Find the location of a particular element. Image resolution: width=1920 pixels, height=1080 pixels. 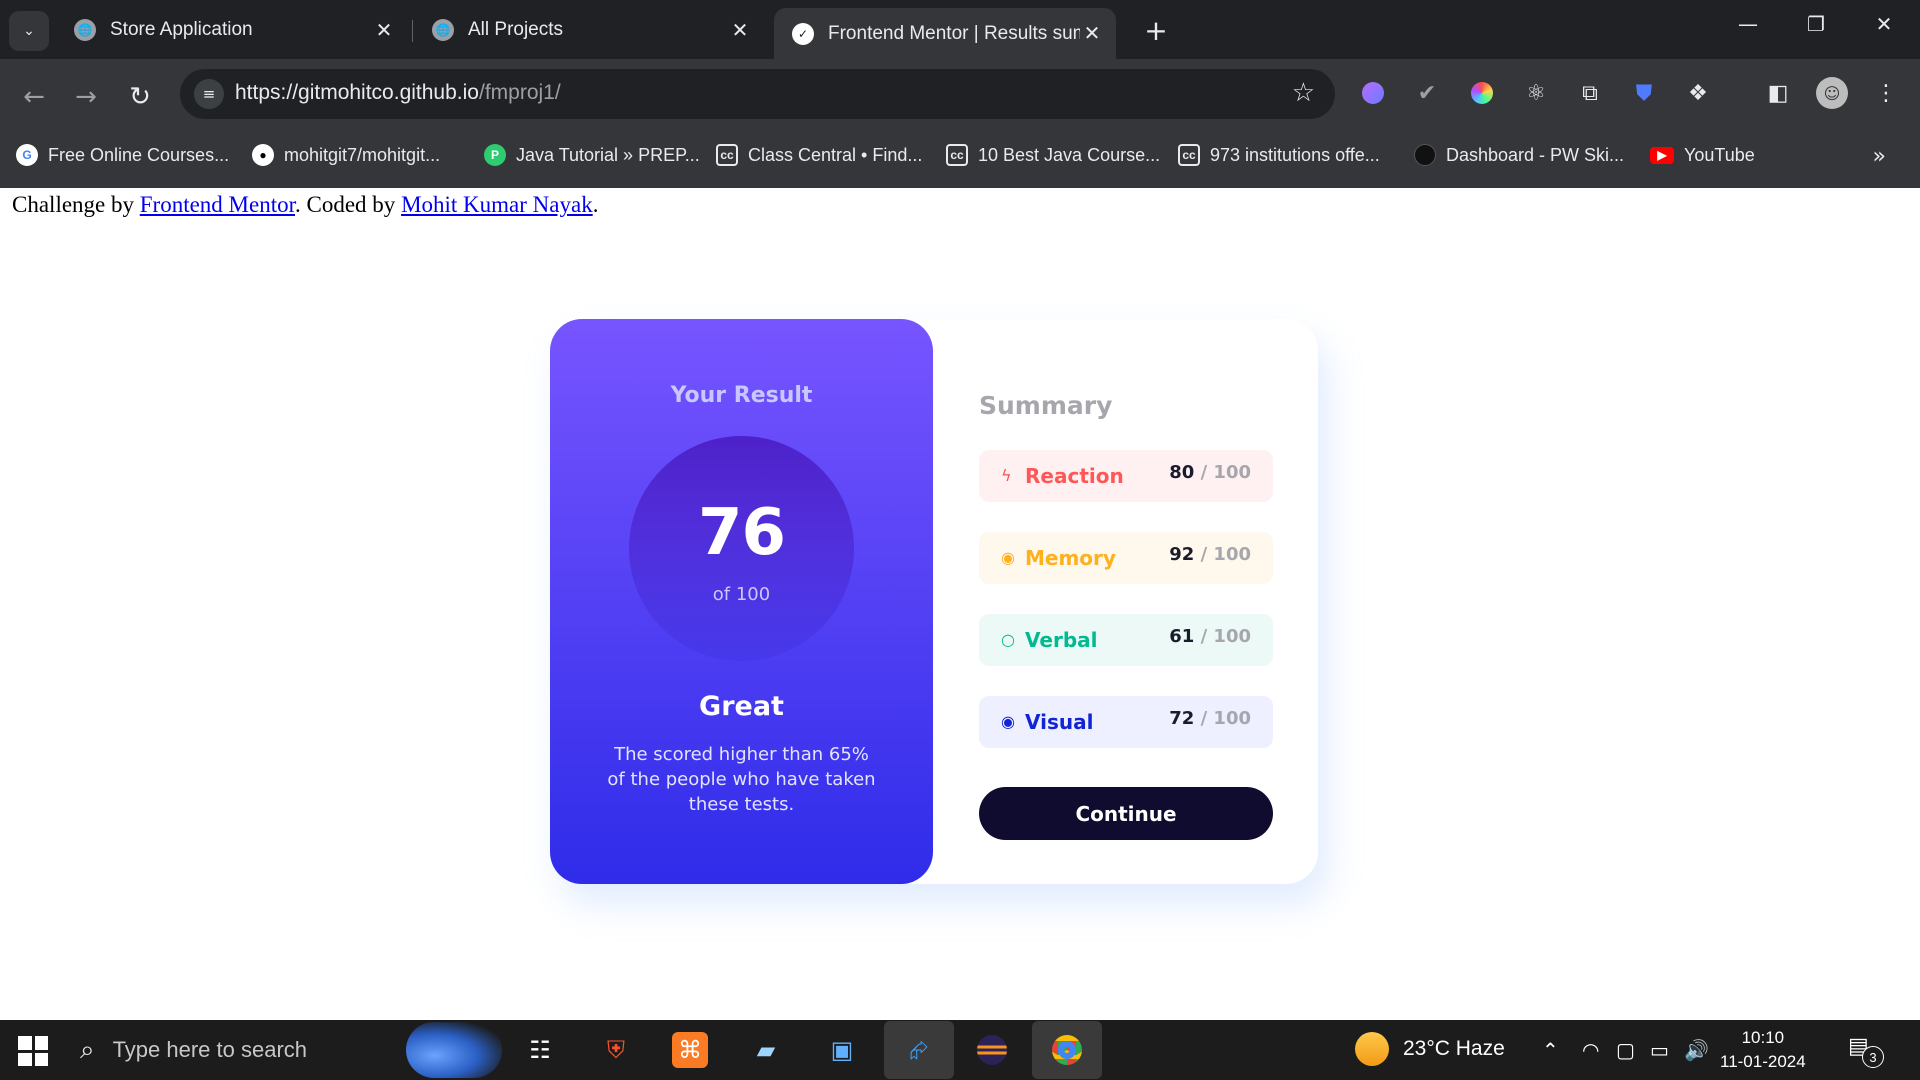

extensions-puzzle-icon: ❖ is located at coordinates (1698, 93).